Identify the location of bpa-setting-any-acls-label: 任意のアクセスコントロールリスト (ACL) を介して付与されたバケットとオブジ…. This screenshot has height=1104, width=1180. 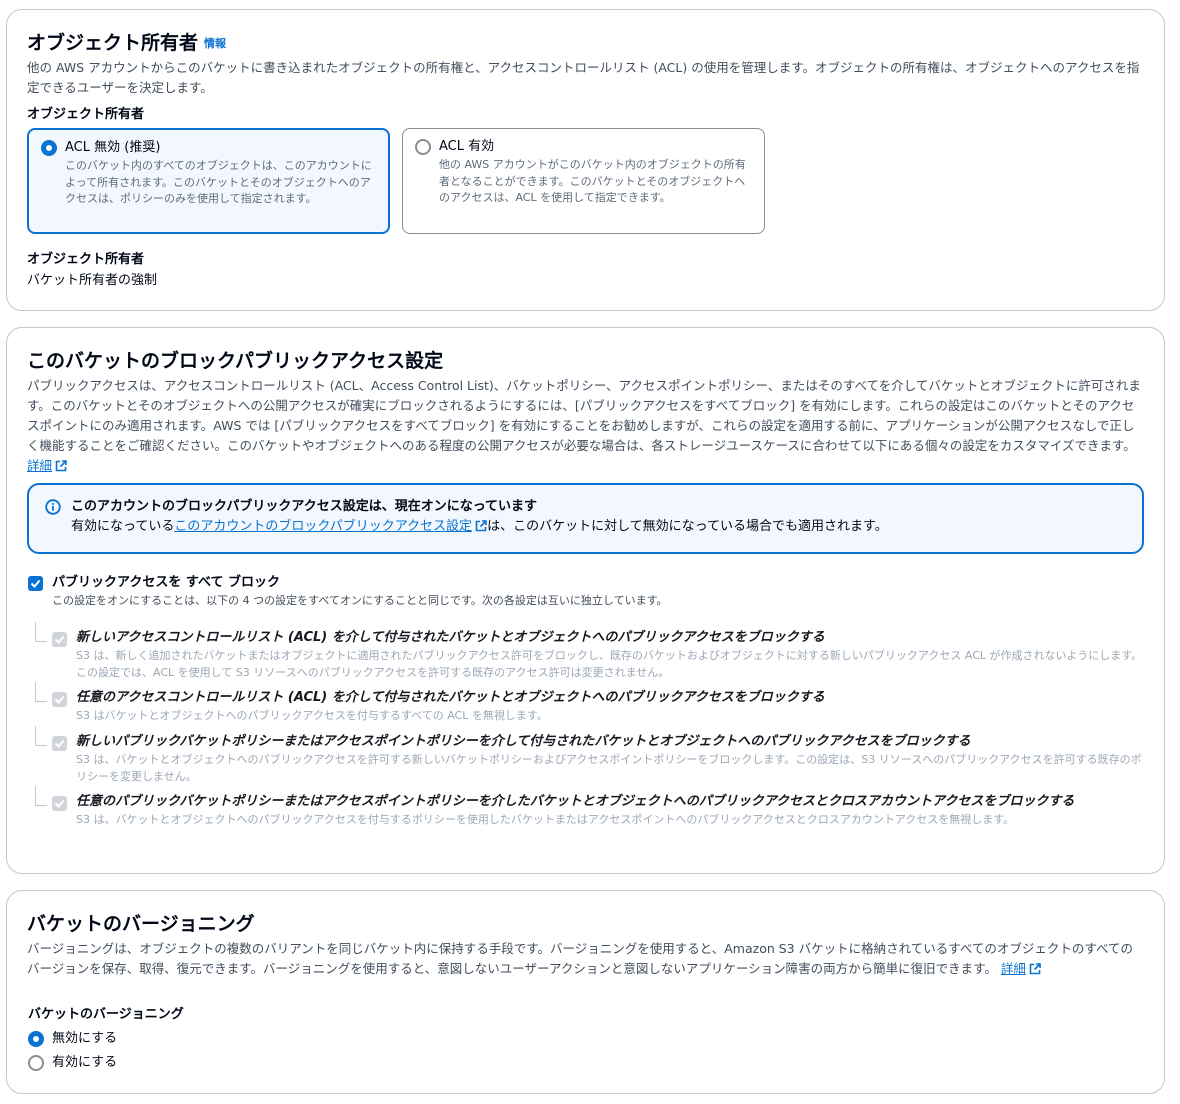
(450, 697).